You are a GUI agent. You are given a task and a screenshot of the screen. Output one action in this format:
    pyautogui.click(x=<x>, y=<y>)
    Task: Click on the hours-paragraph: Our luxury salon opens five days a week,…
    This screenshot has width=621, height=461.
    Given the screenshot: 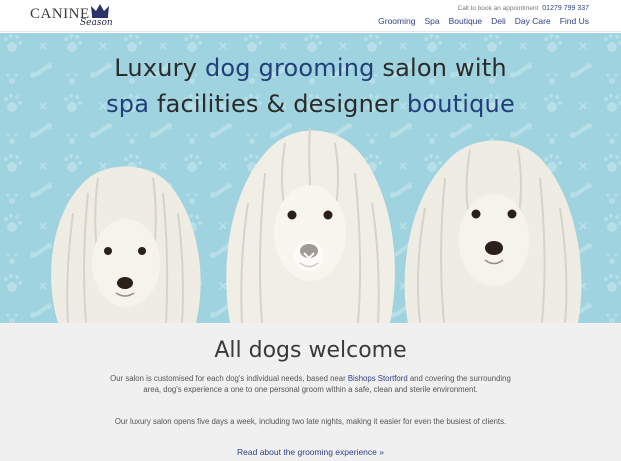 What is the action you would take?
    pyautogui.click(x=310, y=421)
    